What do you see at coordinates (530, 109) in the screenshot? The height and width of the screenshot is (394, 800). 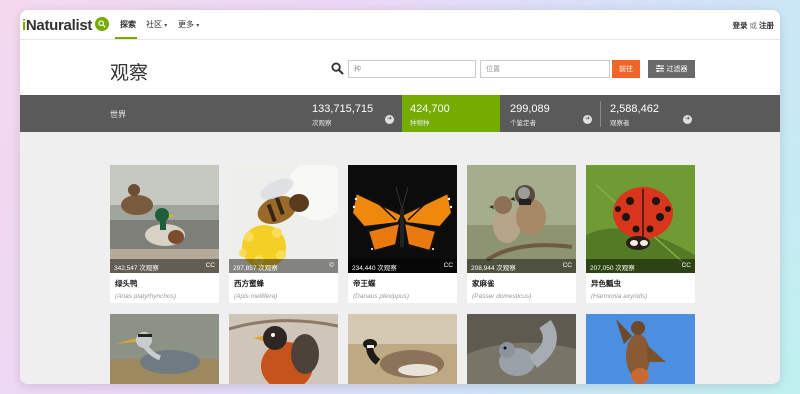 I see `stat-value: 299,089` at bounding box center [530, 109].